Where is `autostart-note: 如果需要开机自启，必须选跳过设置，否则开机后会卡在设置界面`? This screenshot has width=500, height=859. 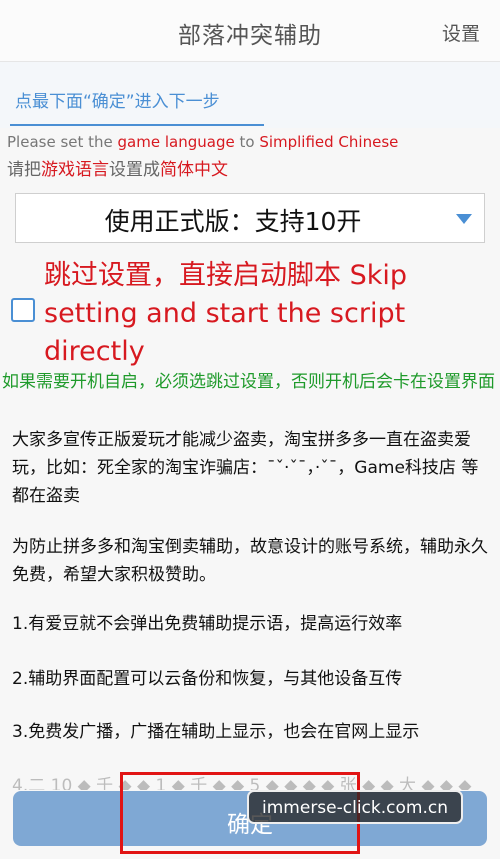
autostart-note: 如果需要开机自启，必须选跳过设置，否则开机后会卡在设置界面 is located at coordinates (248, 382).